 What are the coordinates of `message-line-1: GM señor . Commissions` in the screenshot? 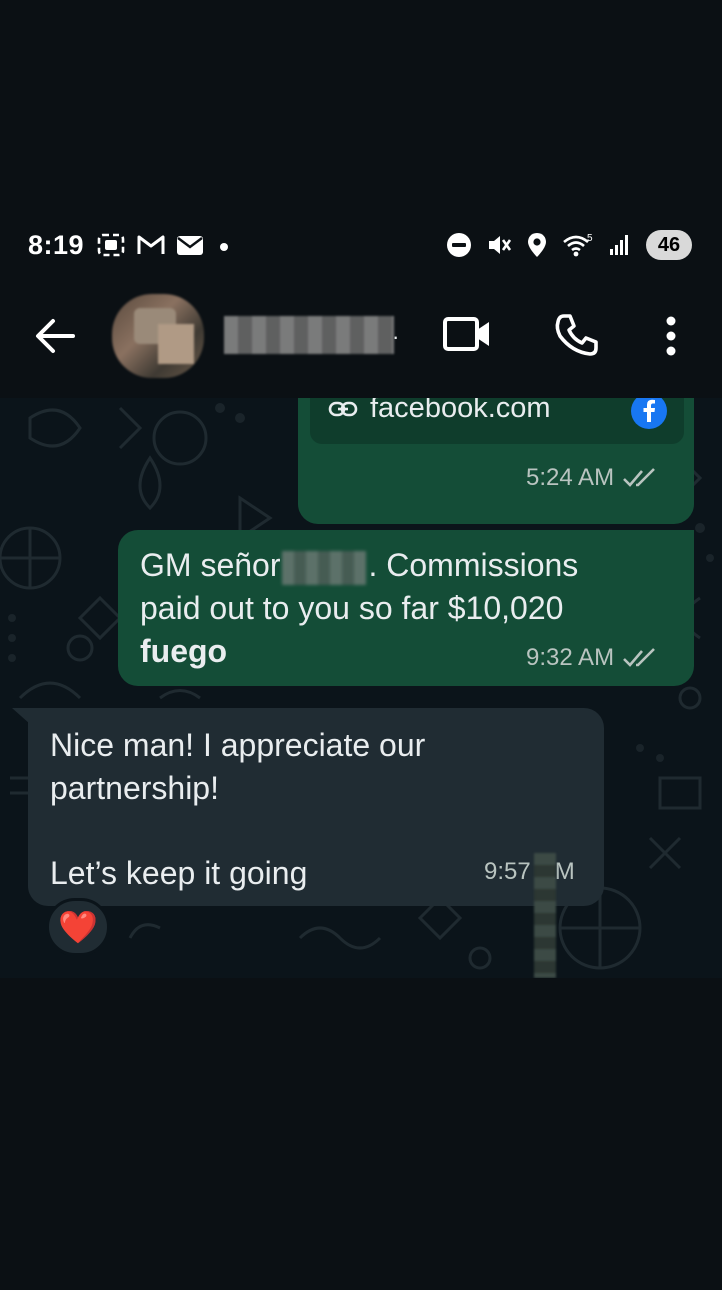 It's located at (410, 565).